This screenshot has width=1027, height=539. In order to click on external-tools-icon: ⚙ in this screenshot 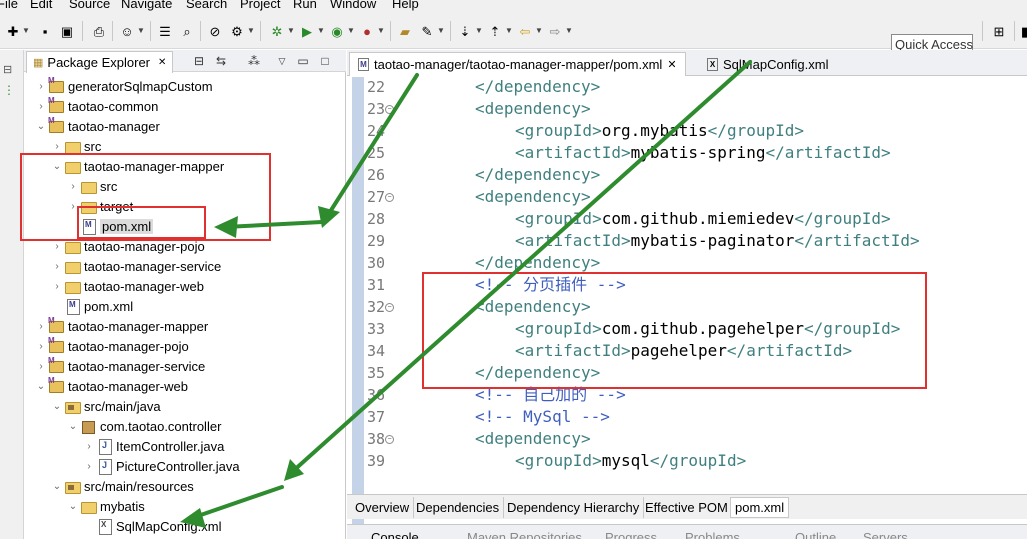, I will do `click(237, 31)`.